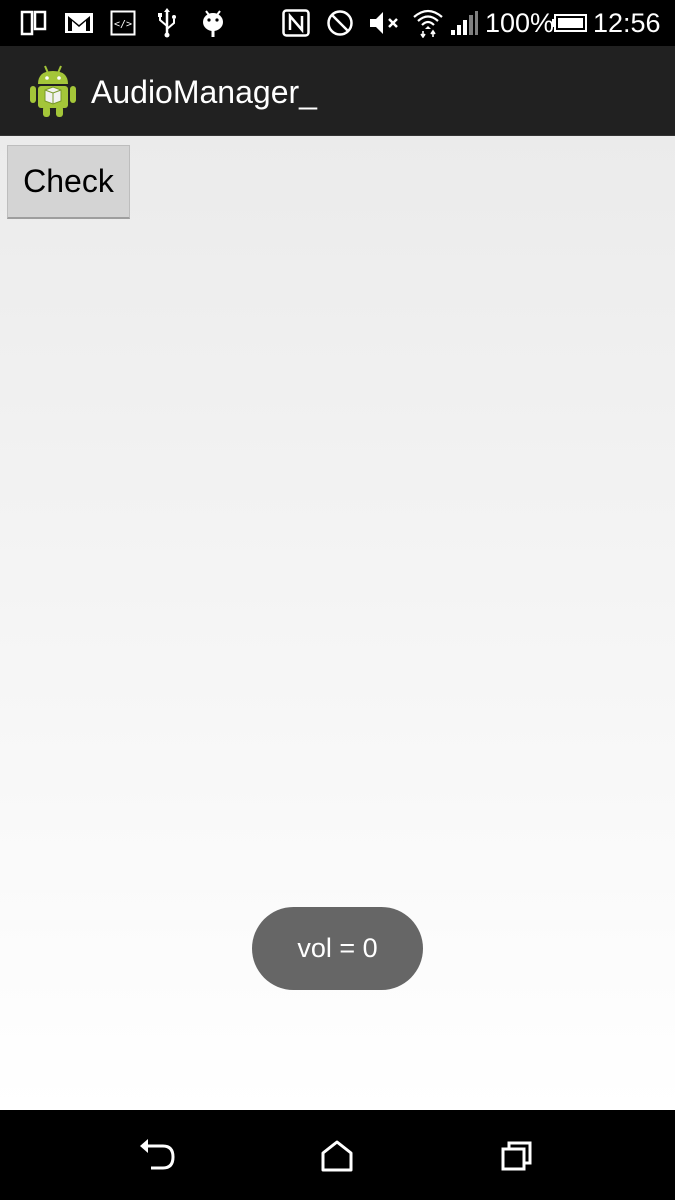 The width and height of the screenshot is (675, 1200). Describe the element at coordinates (213, 23) in the screenshot. I see `android-debug-icon` at that location.